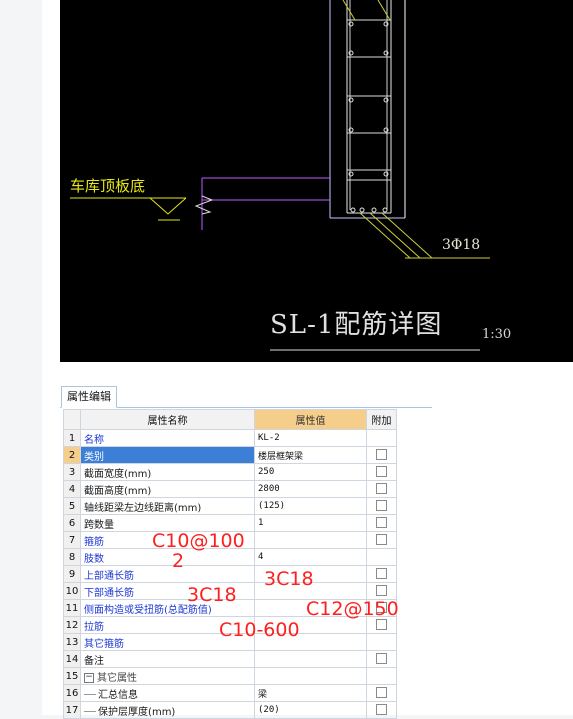 This screenshot has width=573, height=719. What do you see at coordinates (118, 695) in the screenshot?
I see `property-name: 汇总信息` at bounding box center [118, 695].